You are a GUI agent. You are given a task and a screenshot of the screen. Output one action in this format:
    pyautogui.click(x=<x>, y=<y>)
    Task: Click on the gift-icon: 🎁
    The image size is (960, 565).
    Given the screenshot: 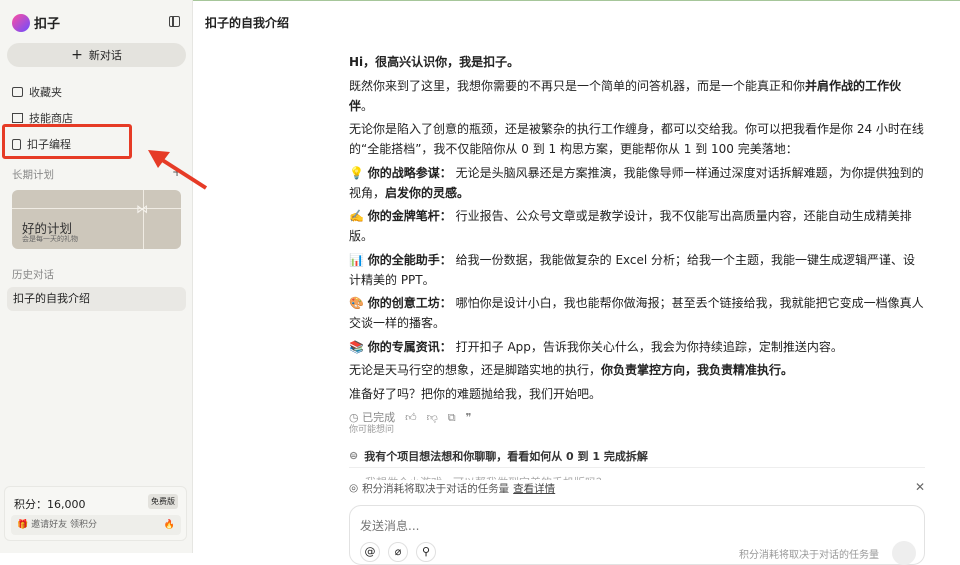 What is the action you would take?
    pyautogui.click(x=24, y=525)
    